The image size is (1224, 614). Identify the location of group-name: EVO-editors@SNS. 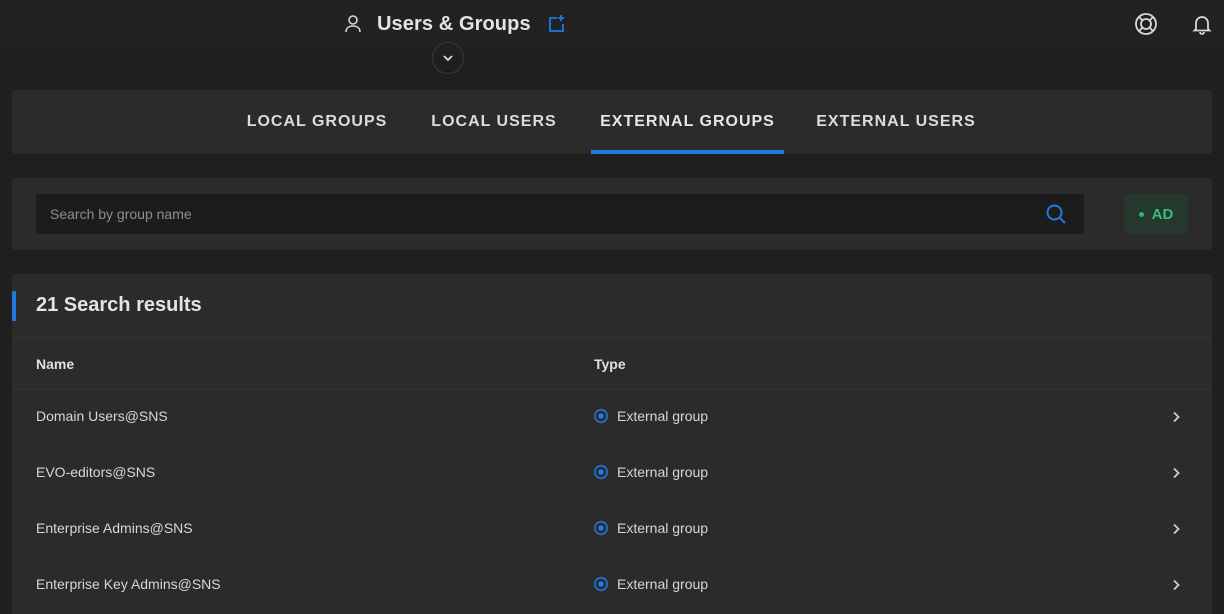
(96, 472).